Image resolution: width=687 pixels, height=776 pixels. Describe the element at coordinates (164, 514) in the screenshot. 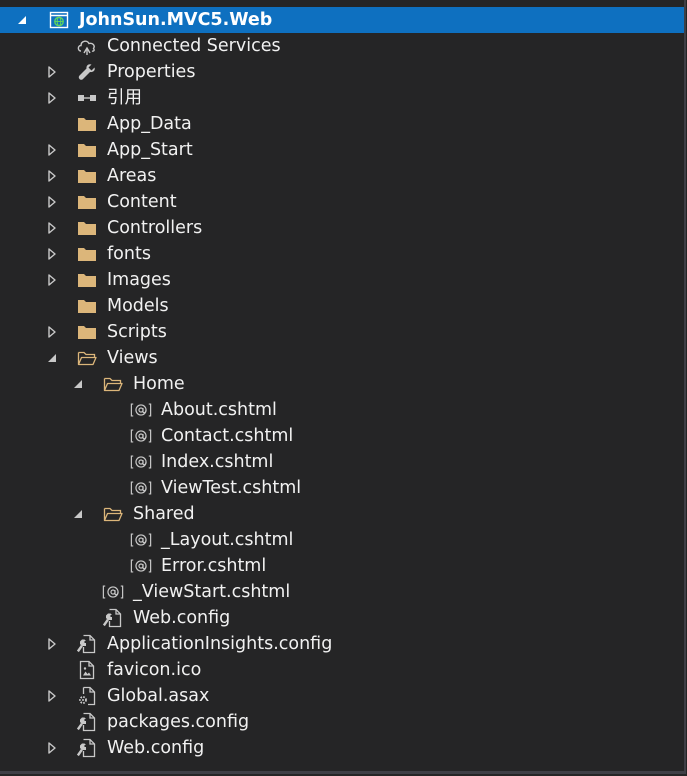

I see `tree-item-label: Shared` at that location.